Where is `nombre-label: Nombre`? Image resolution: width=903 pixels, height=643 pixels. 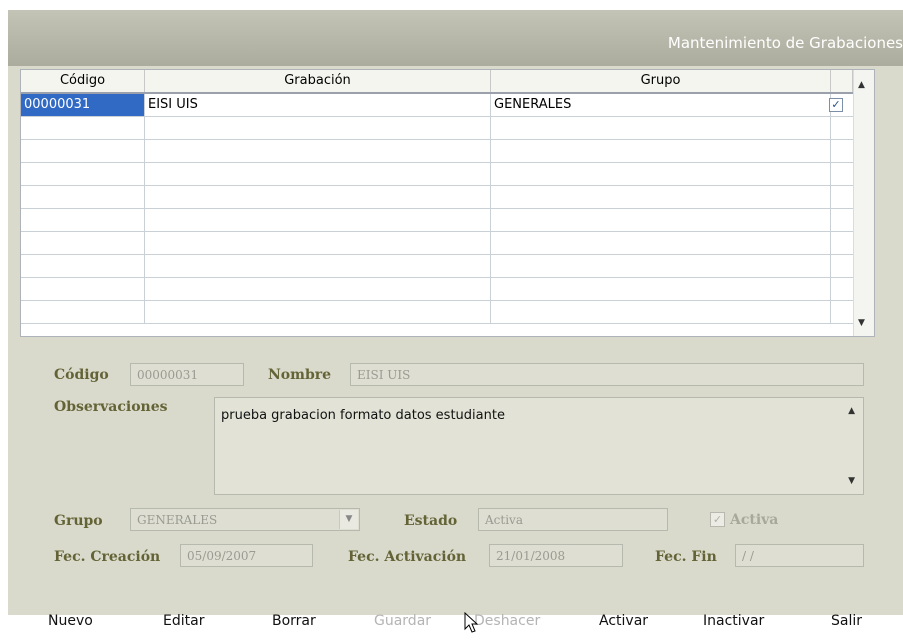
nombre-label: Nombre is located at coordinates (300, 375).